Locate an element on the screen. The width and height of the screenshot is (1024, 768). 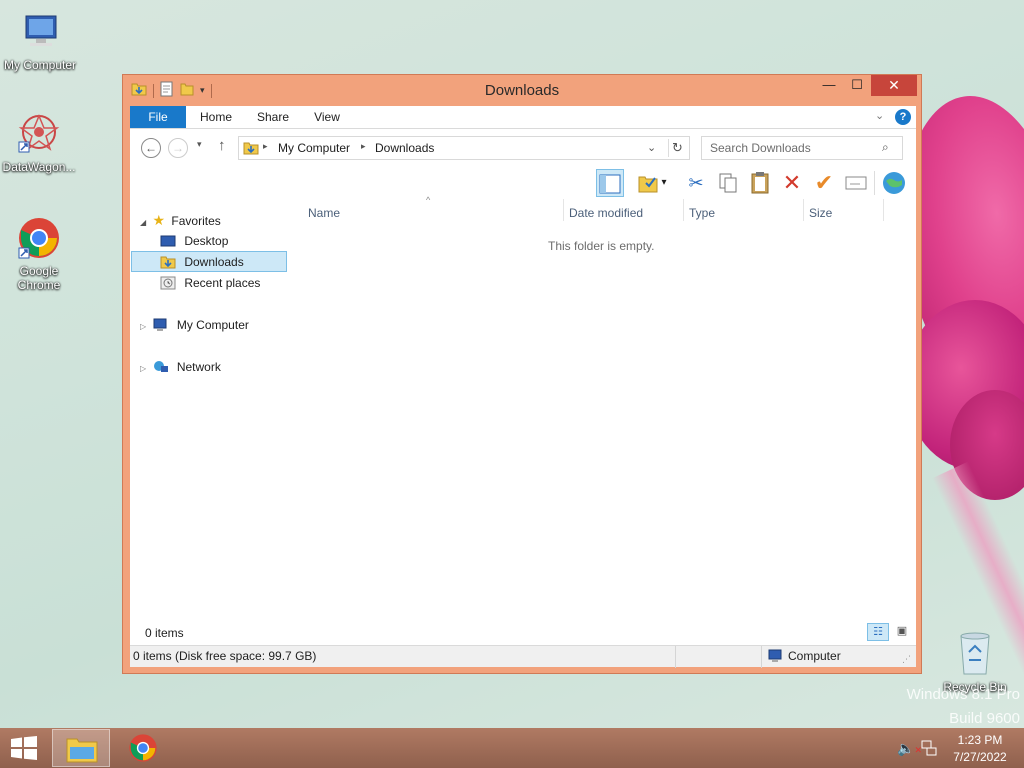
rename-checkmark-icon: ✔ is located at coordinates (824, 183).